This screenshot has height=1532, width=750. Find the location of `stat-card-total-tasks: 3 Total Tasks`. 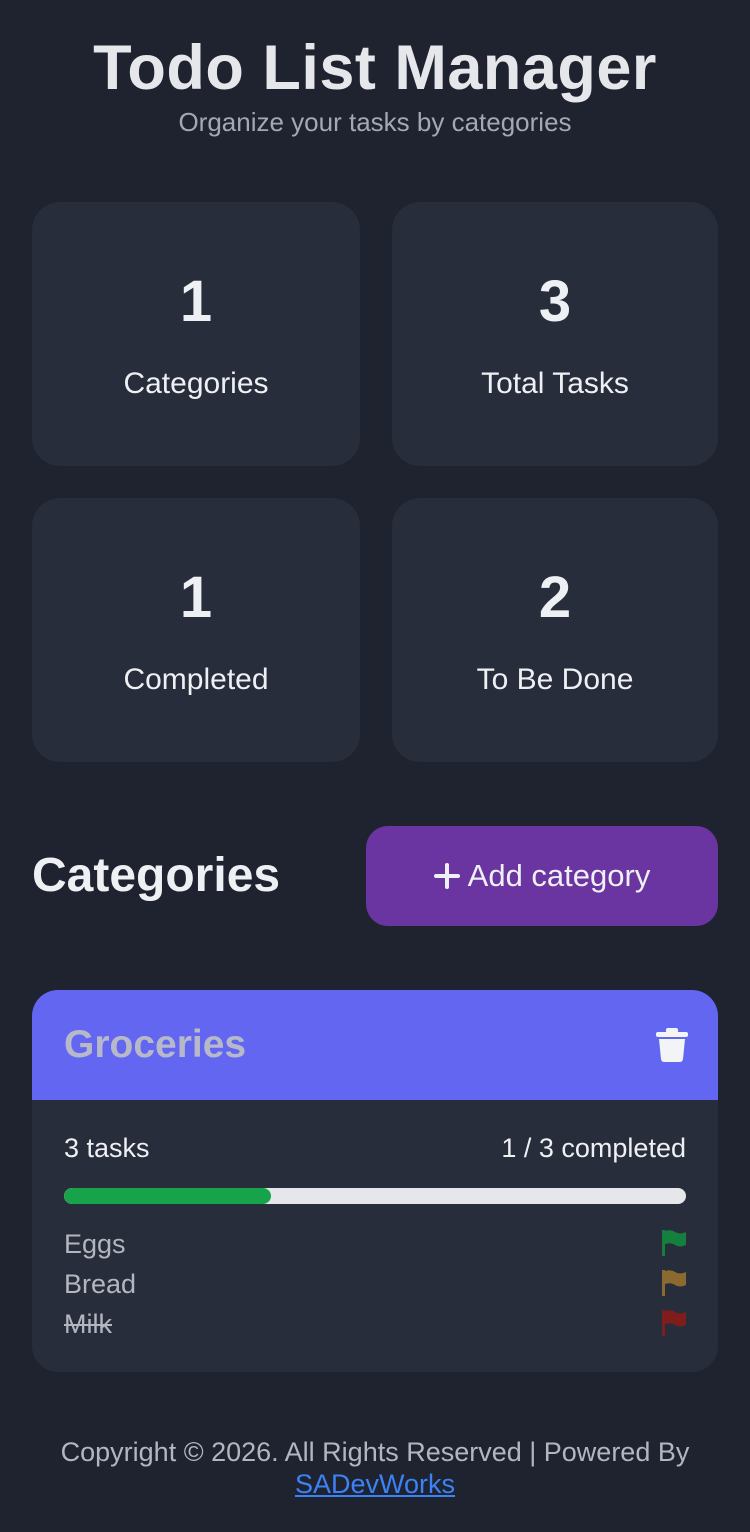

stat-card-total-tasks: 3 Total Tasks is located at coordinates (555, 334).